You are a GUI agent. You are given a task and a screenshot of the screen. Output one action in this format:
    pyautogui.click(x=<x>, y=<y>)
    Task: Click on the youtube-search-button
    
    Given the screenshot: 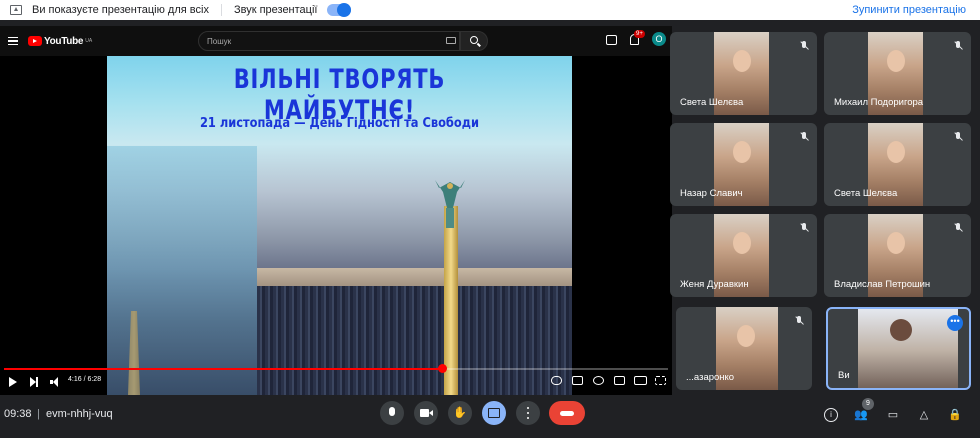 What is the action you would take?
    pyautogui.click(x=474, y=41)
    